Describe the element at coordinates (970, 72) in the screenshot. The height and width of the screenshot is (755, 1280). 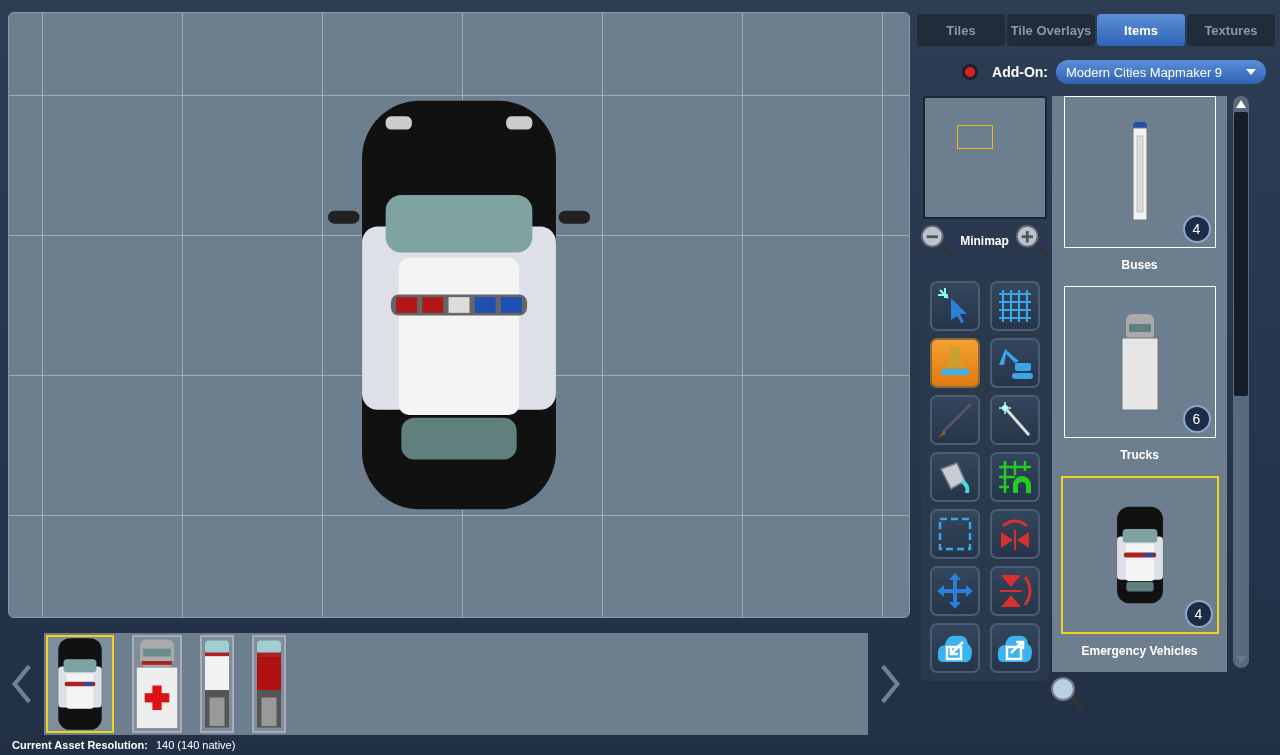
I see `status-light-icon` at that location.